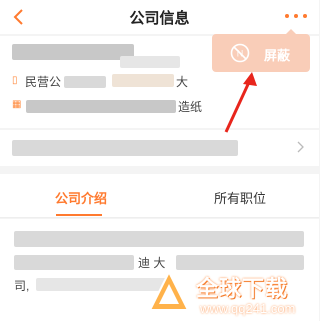 The height and width of the screenshot is (321, 320). Describe the element at coordinates (73, 52) in the screenshot. I see `company-name-blurred` at that location.